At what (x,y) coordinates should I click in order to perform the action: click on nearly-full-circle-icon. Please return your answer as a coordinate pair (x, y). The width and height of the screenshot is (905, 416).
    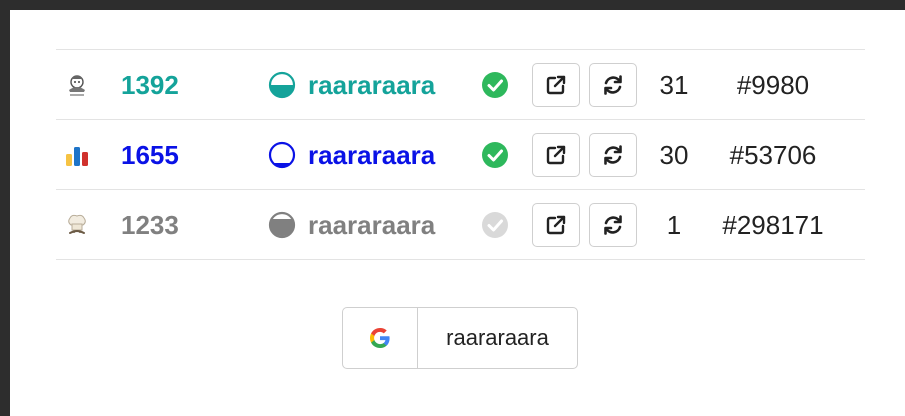
    Looking at the image, I should click on (282, 225).